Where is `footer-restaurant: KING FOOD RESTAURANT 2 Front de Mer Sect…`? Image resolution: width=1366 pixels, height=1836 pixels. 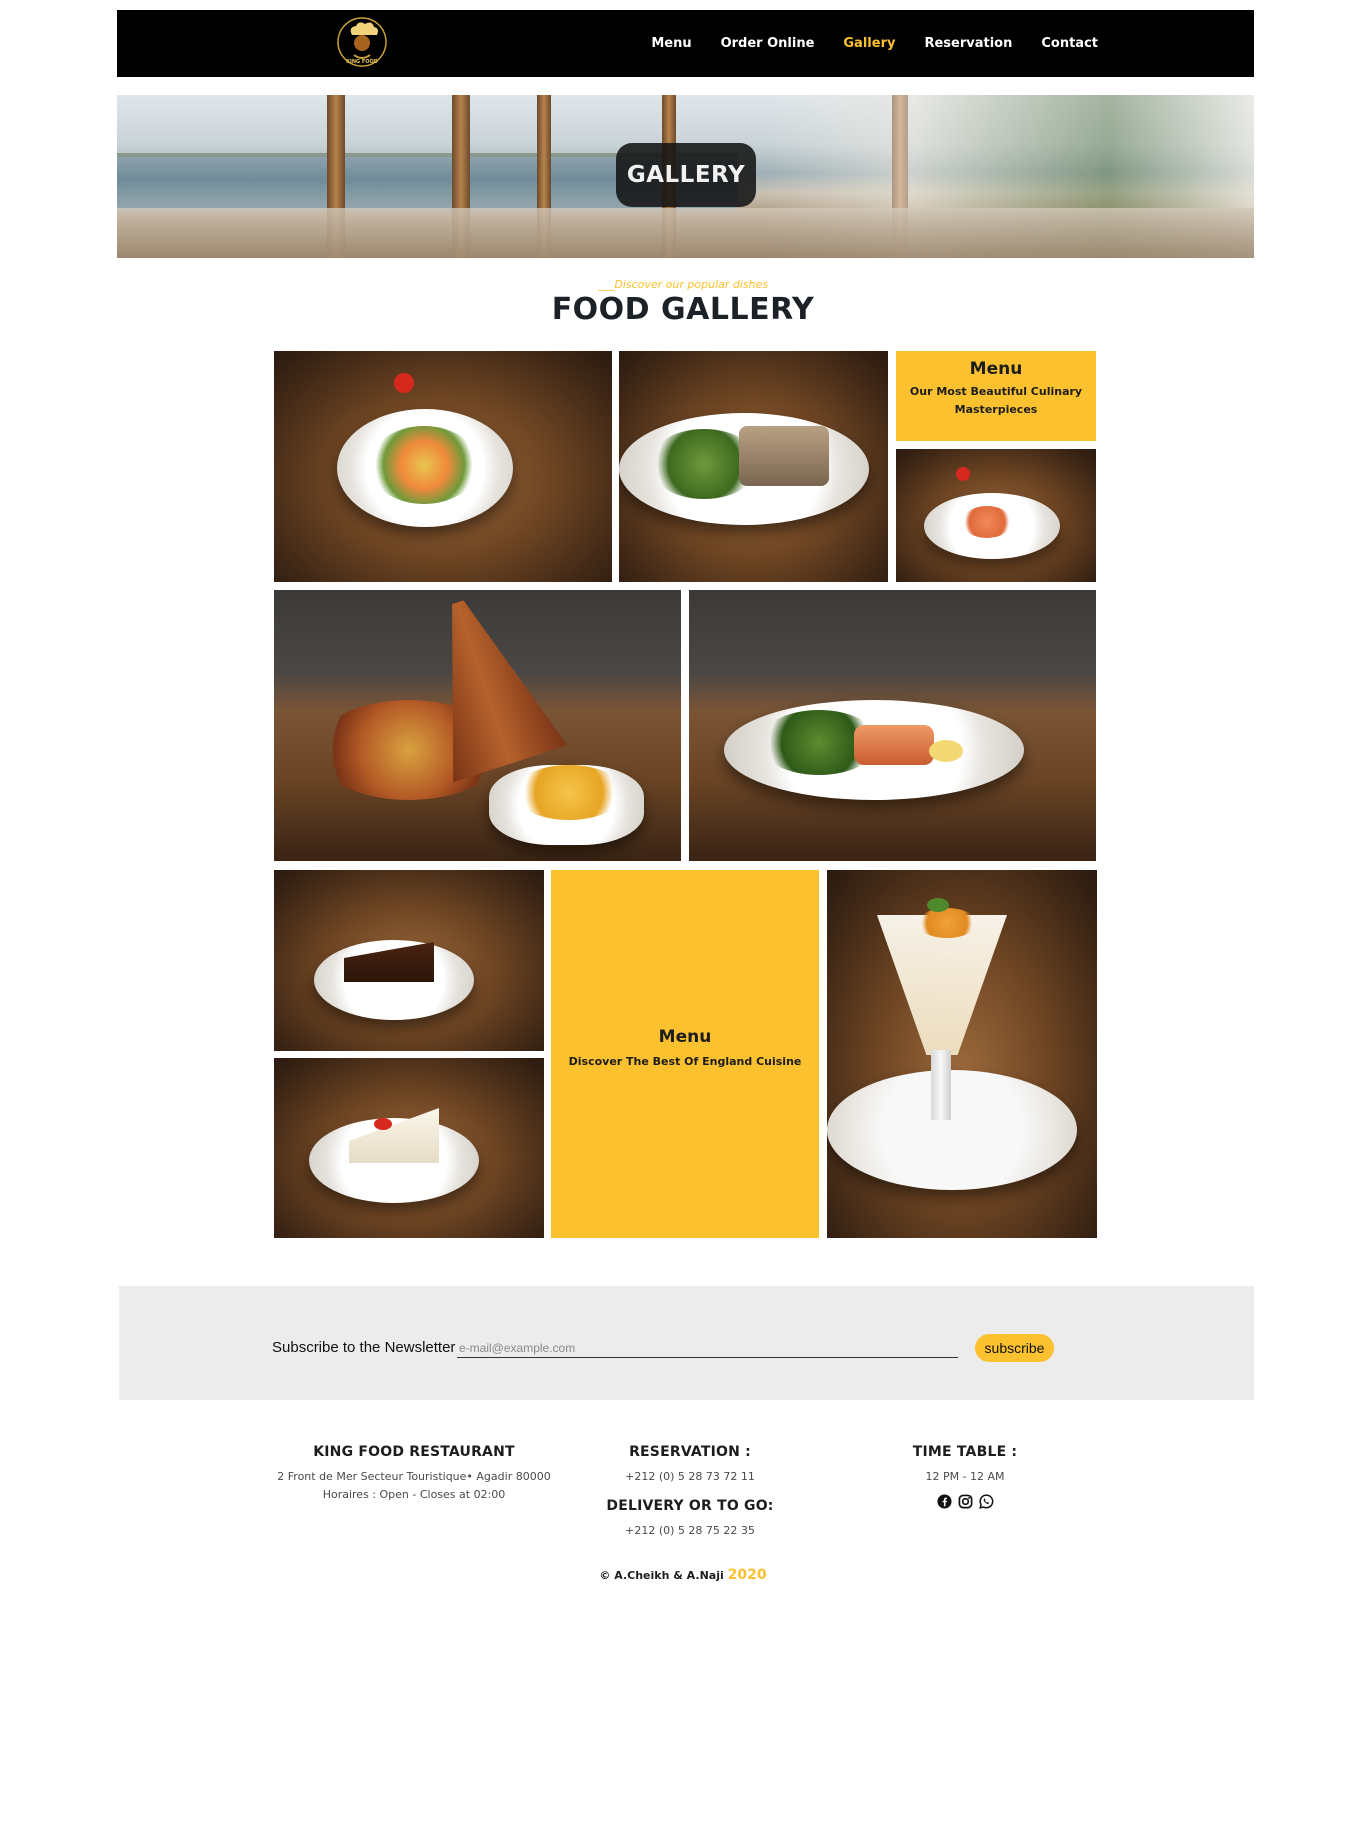 footer-restaurant: KING FOOD RESTAURANT 2 Front de Mer Sect… is located at coordinates (414, 1474).